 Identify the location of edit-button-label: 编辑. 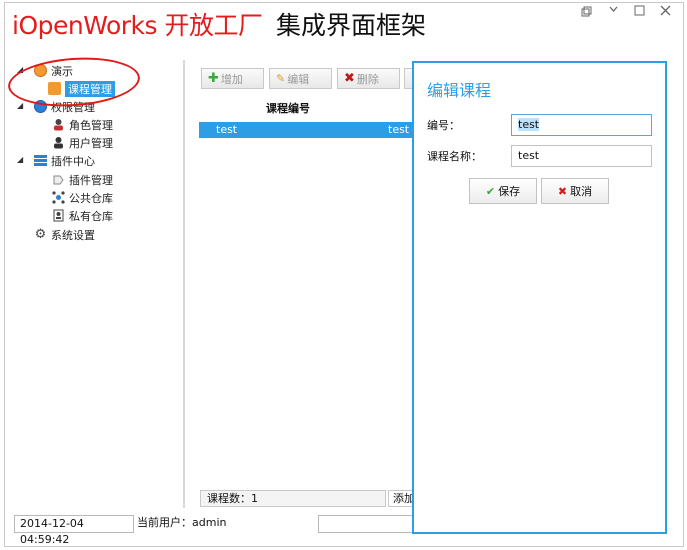
(298, 79).